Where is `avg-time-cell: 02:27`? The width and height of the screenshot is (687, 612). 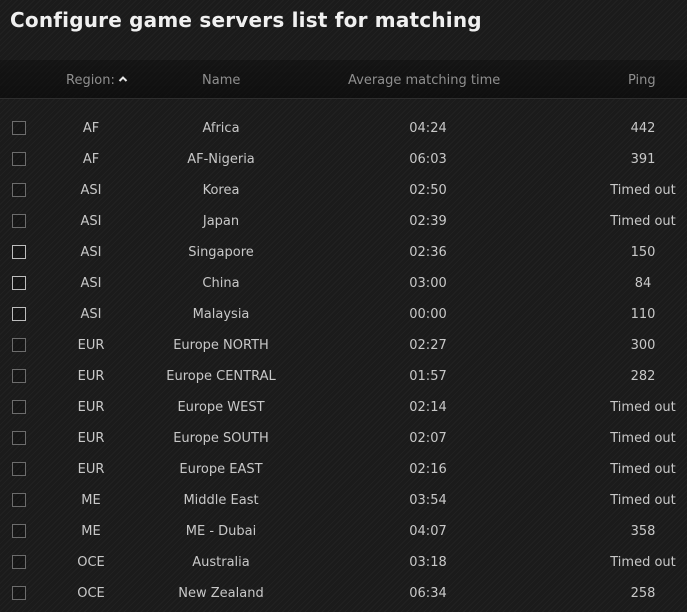
avg-time-cell: 02:27 is located at coordinates (428, 345).